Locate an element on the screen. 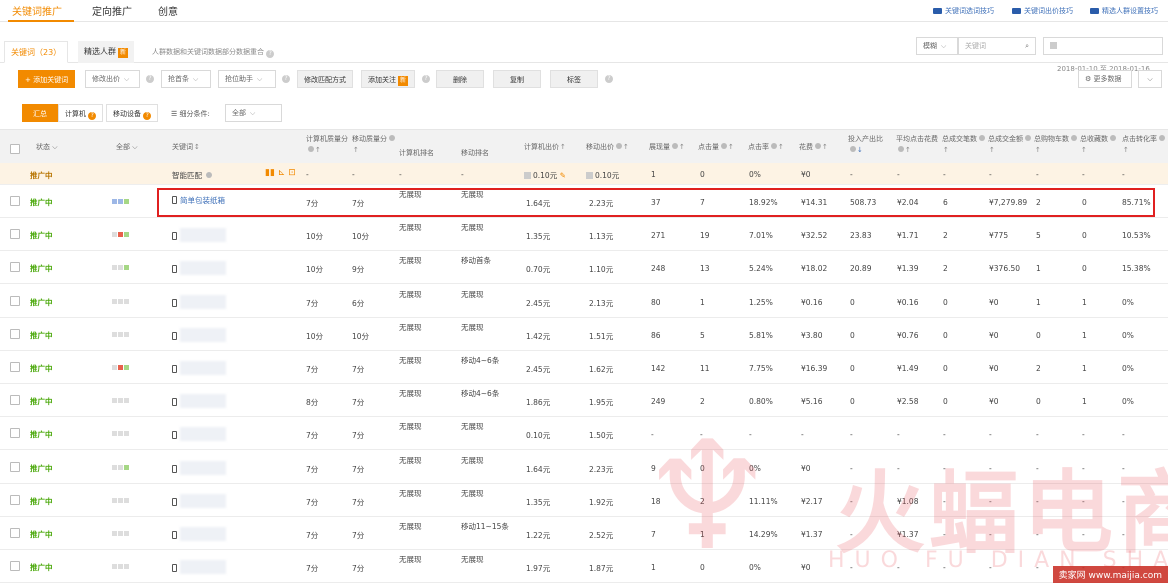 This screenshot has height=584, width=1168. subtab-selected-crowd: 精选人群新 is located at coordinates (106, 52).